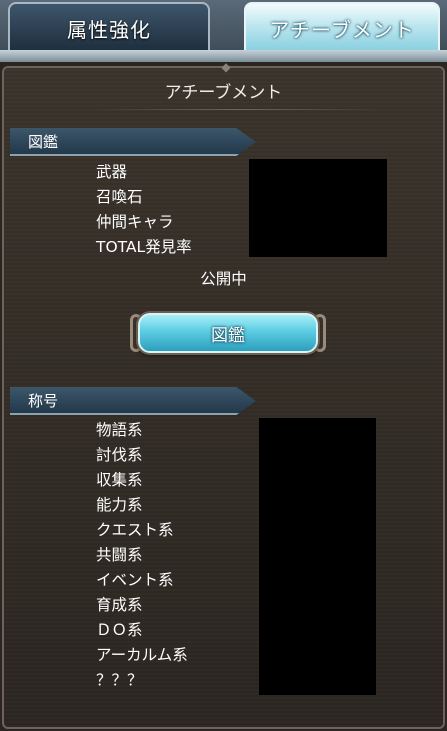 This screenshot has width=447, height=731. What do you see at coordinates (223, 93) in the screenshot?
I see `panel-title: アチーブメント` at bounding box center [223, 93].